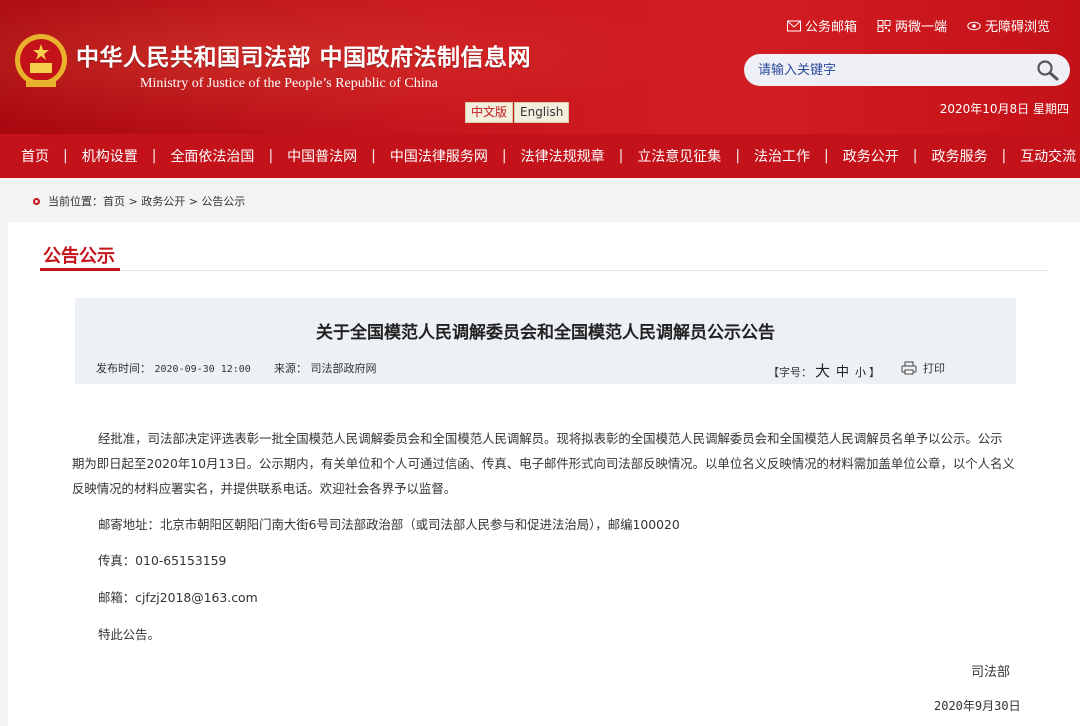 Image resolution: width=1080 pixels, height=726 pixels. I want to click on article-sign-date: 2020年9月30日, so click(977, 706).